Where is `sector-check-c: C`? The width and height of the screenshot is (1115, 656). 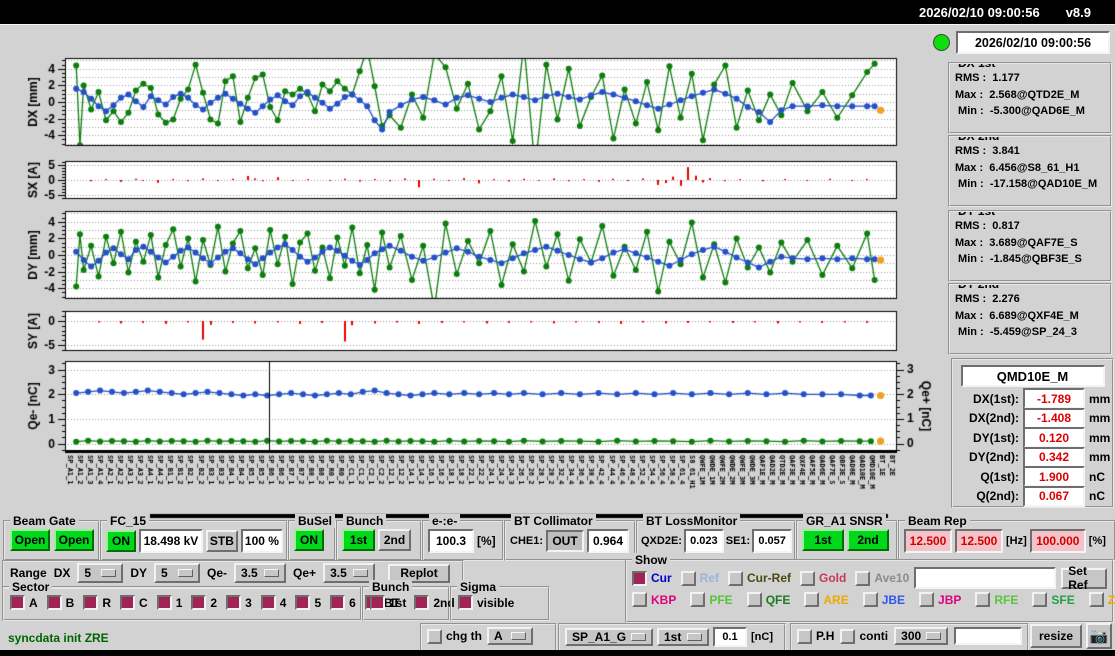
sector-check-c: C is located at coordinates (134, 602).